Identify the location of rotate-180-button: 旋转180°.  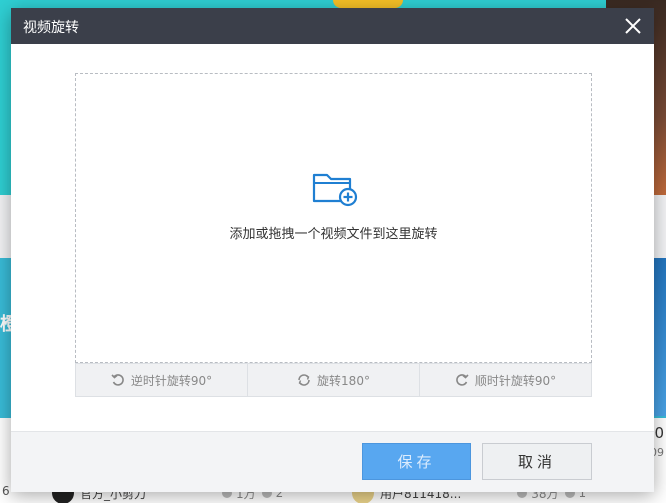
(334, 380).